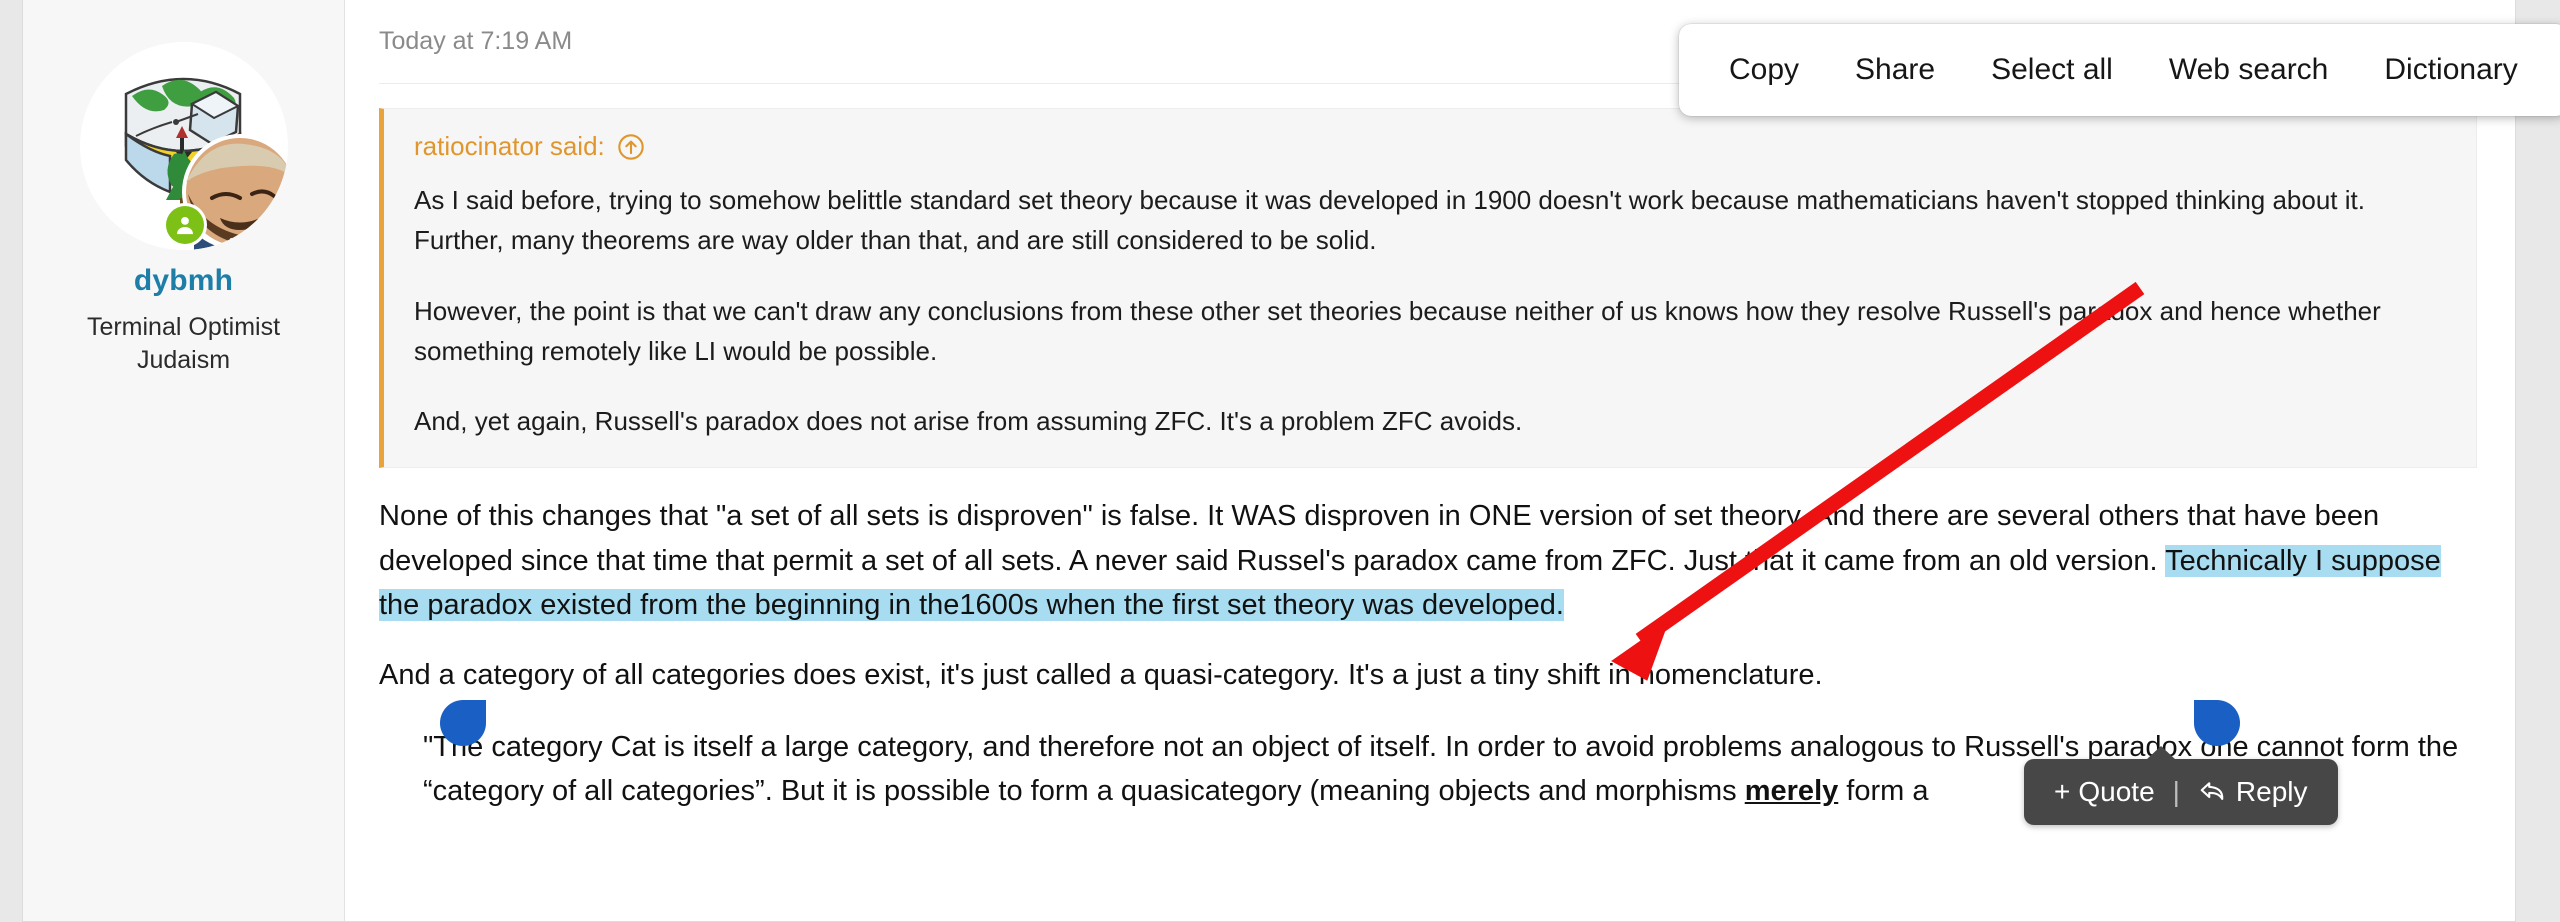 This screenshot has height=922, width=2560. What do you see at coordinates (184, 225) in the screenshot?
I see `user-online-icon` at bounding box center [184, 225].